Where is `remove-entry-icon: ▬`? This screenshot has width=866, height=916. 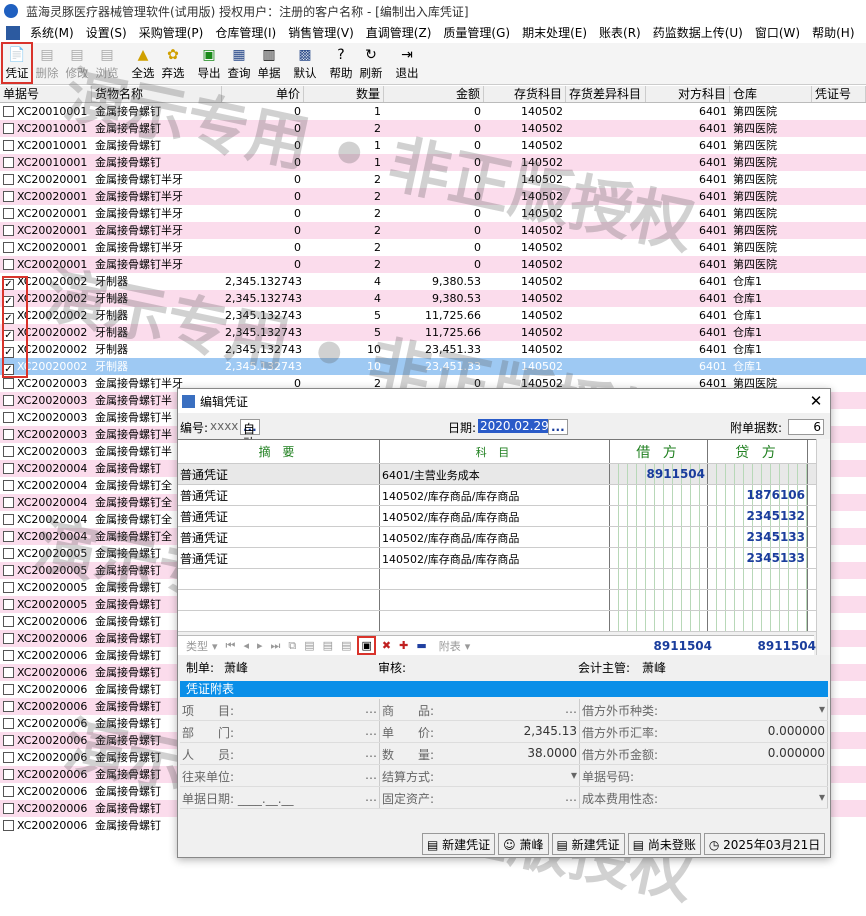 remove-entry-icon: ▬ is located at coordinates (421, 645).